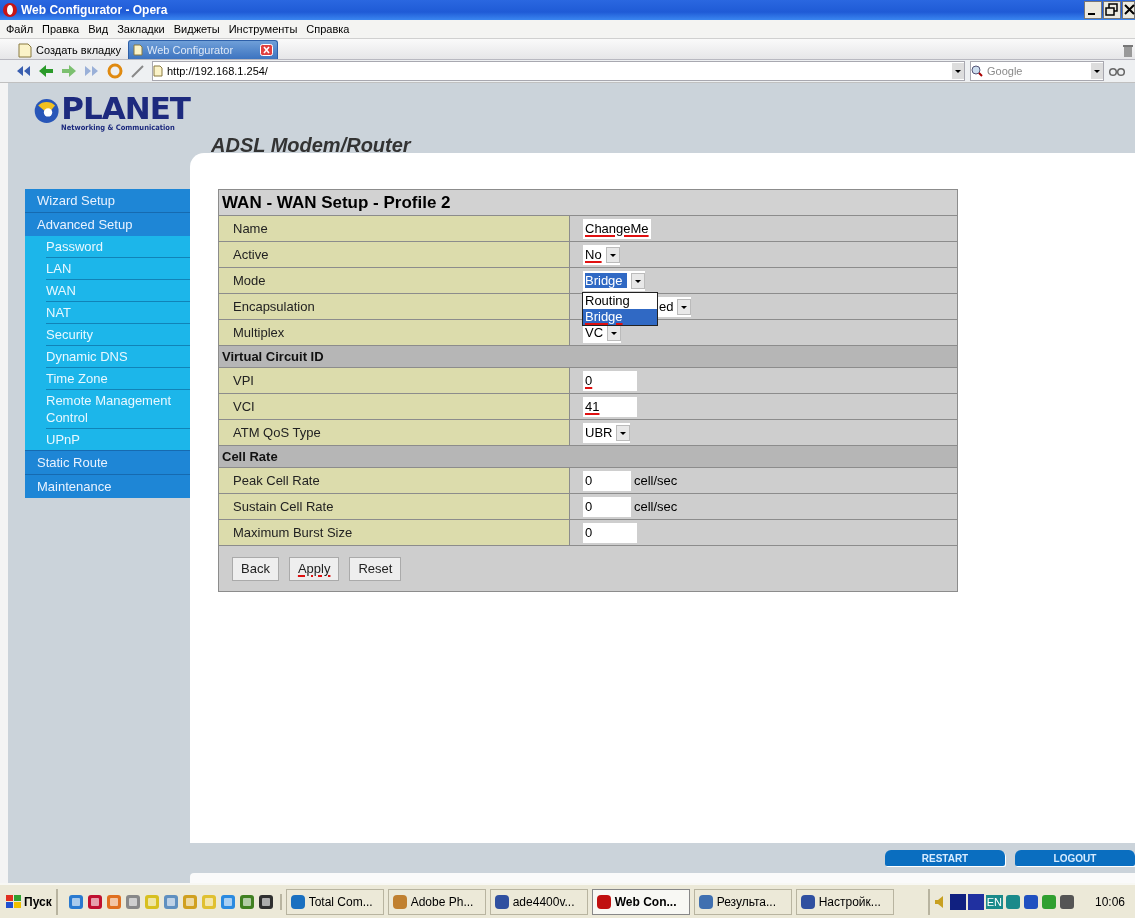 Image resolution: width=1135 pixels, height=918 pixels. I want to click on menu-item: Виджеты, so click(196, 29).